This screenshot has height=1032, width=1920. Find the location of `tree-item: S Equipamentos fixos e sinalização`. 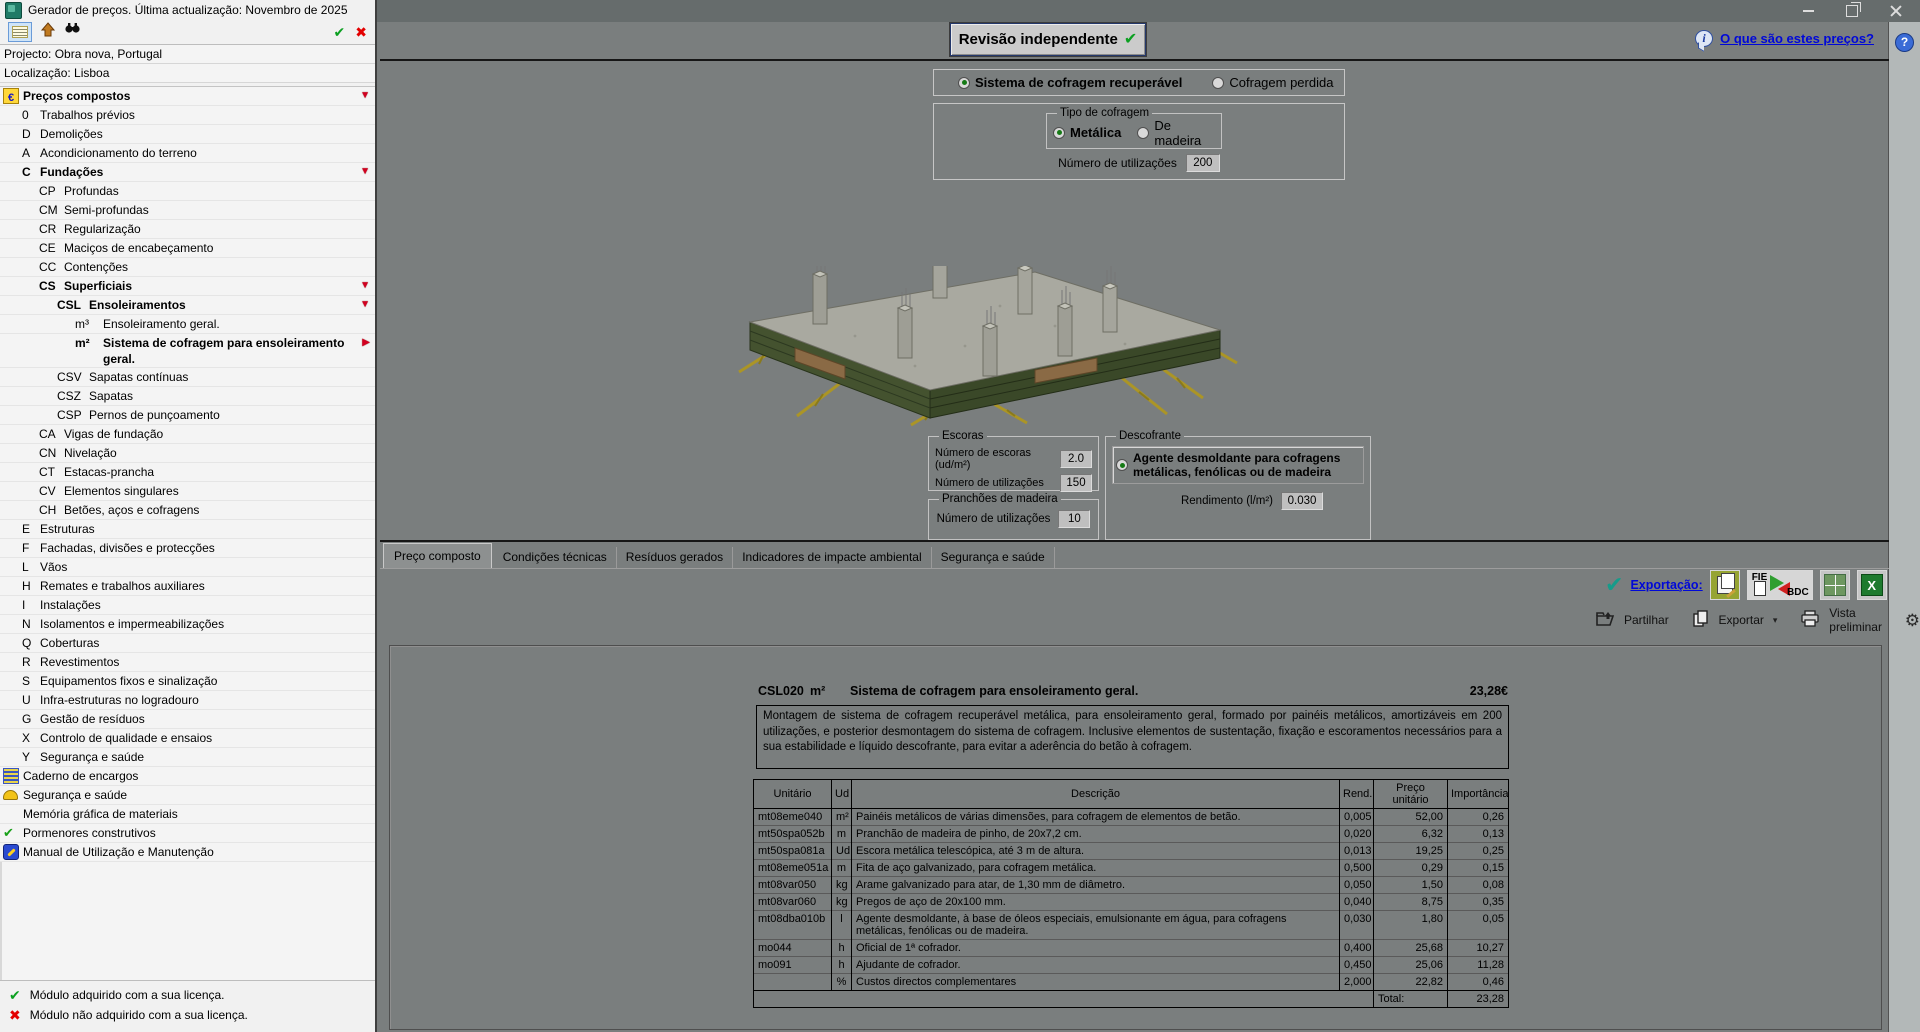

tree-item: S Equipamentos fixos e sinalização is located at coordinates (187, 681).